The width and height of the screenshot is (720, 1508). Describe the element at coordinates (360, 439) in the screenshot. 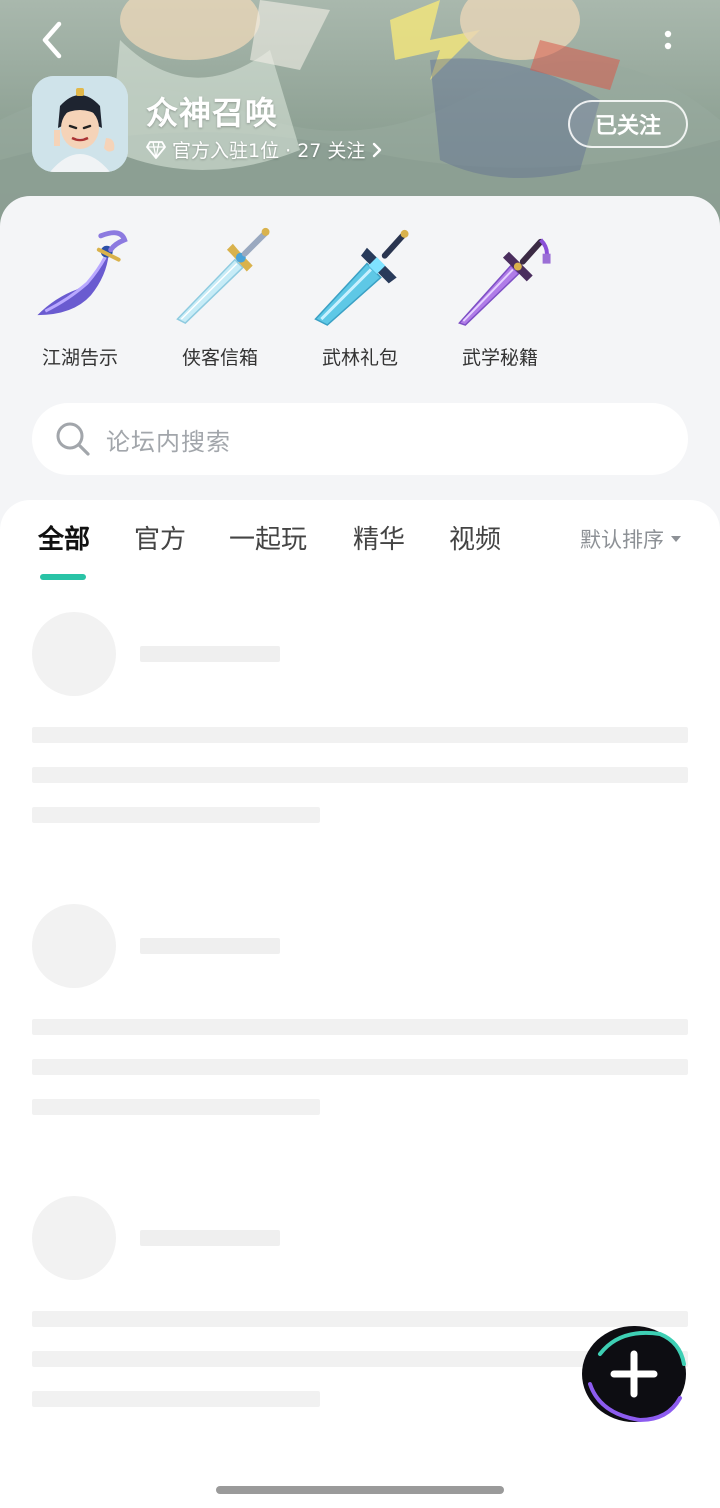

I see `forum-search-bar: 论坛内搜索` at that location.